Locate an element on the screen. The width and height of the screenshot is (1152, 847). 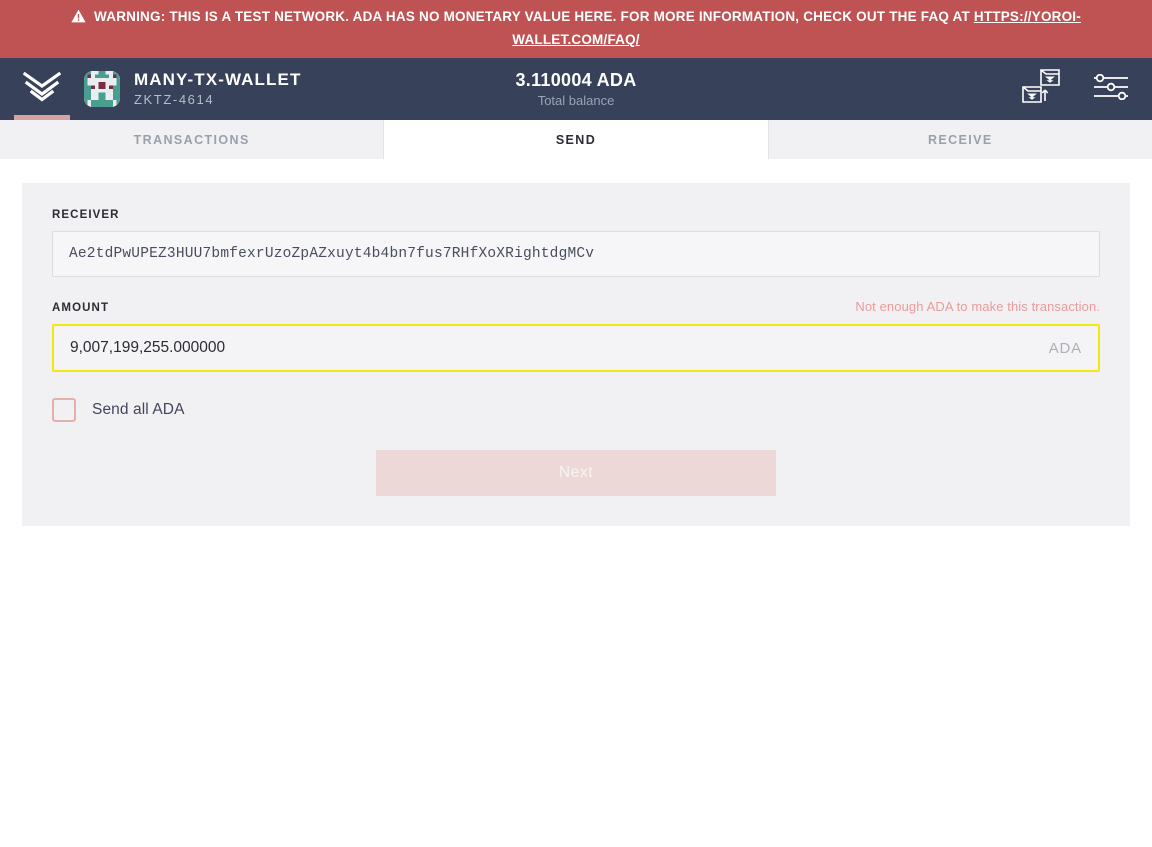
amount-input is located at coordinates (576, 348).